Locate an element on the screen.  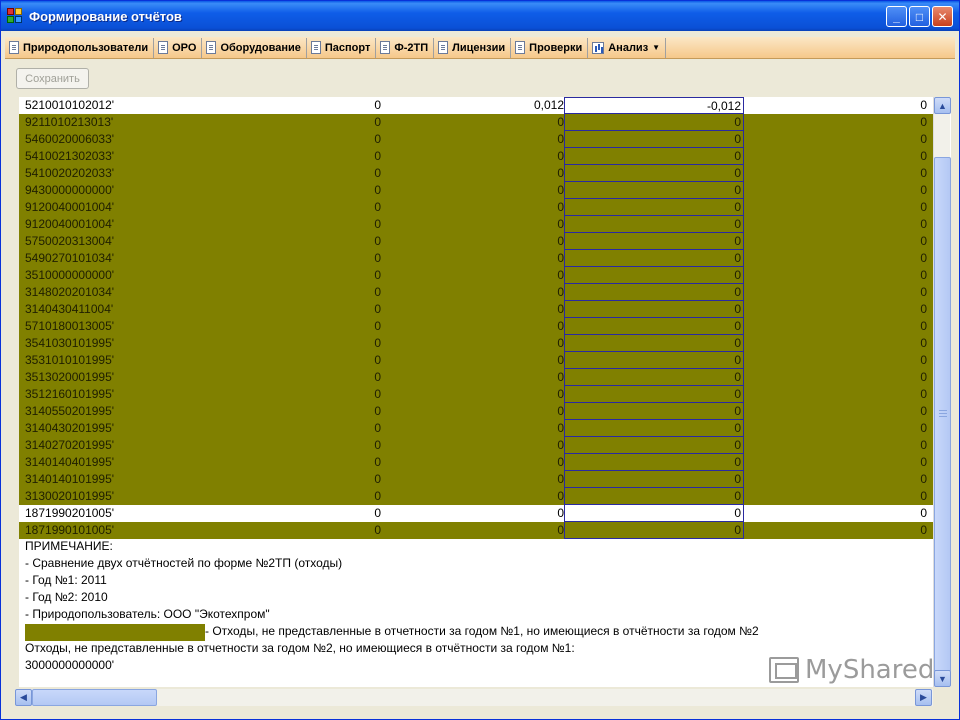
table-row: 1871990201005' 0 0 0 0 is located at coordinates (476, 513).